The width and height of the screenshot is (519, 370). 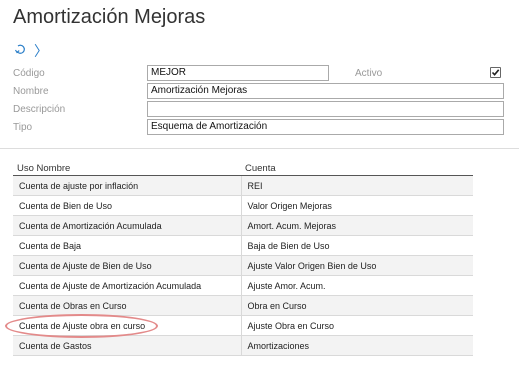 I want to click on column-header-uso-nombre: Uso Nombre, so click(x=127, y=169).